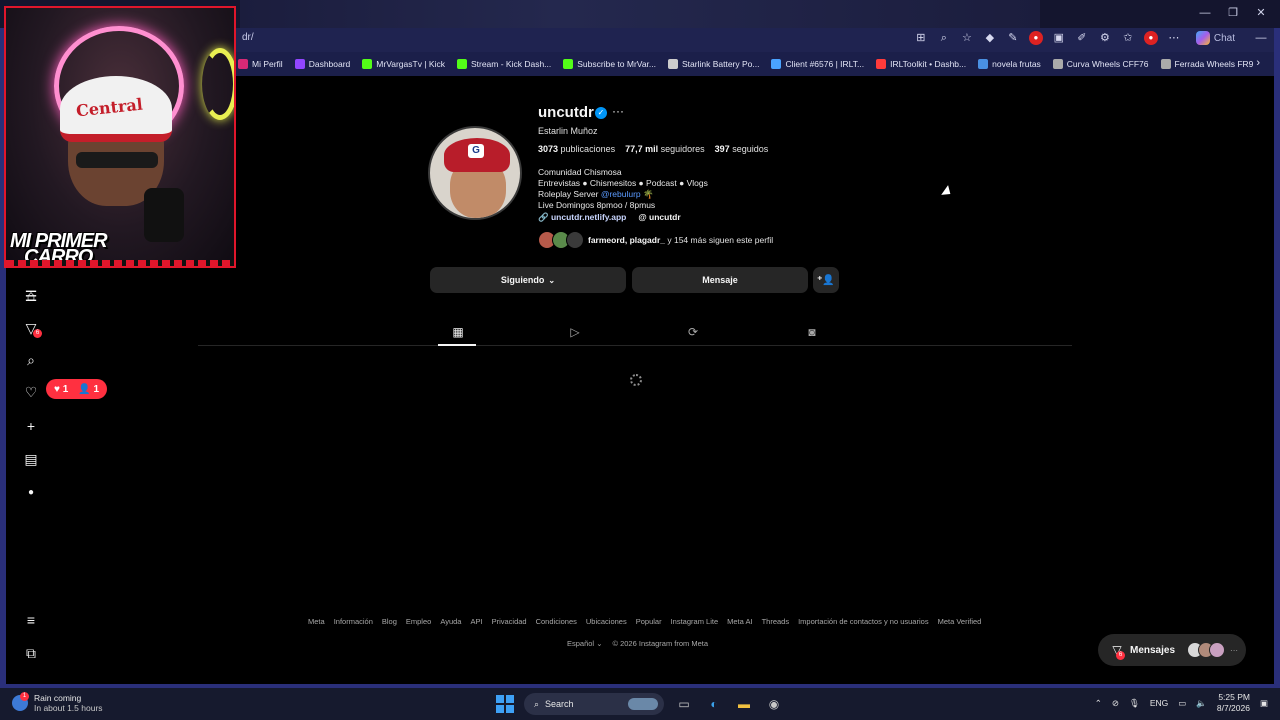  Describe the element at coordinates (476, 621) in the screenshot. I see `footer-link: API` at that location.